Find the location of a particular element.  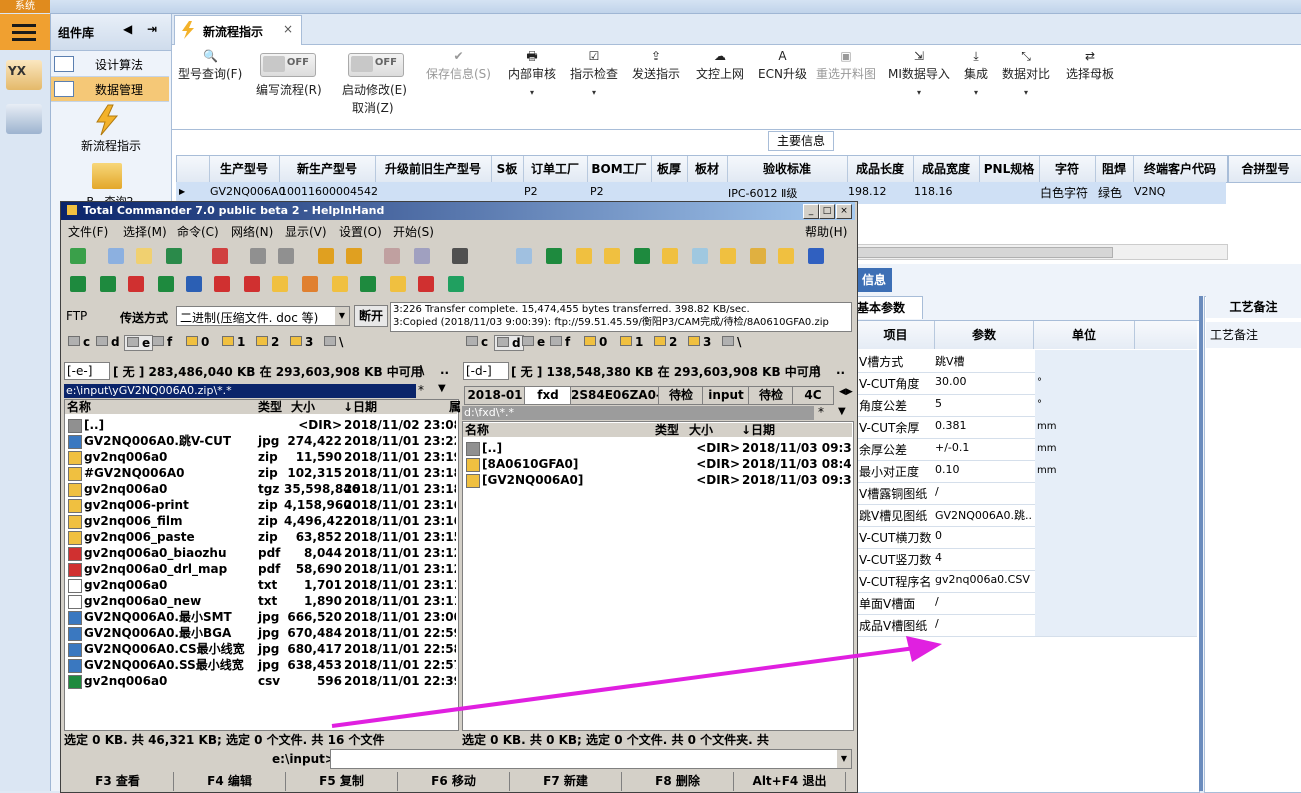

select-master-button: ⇄ 选择母板 is located at coordinates (1090, 65).